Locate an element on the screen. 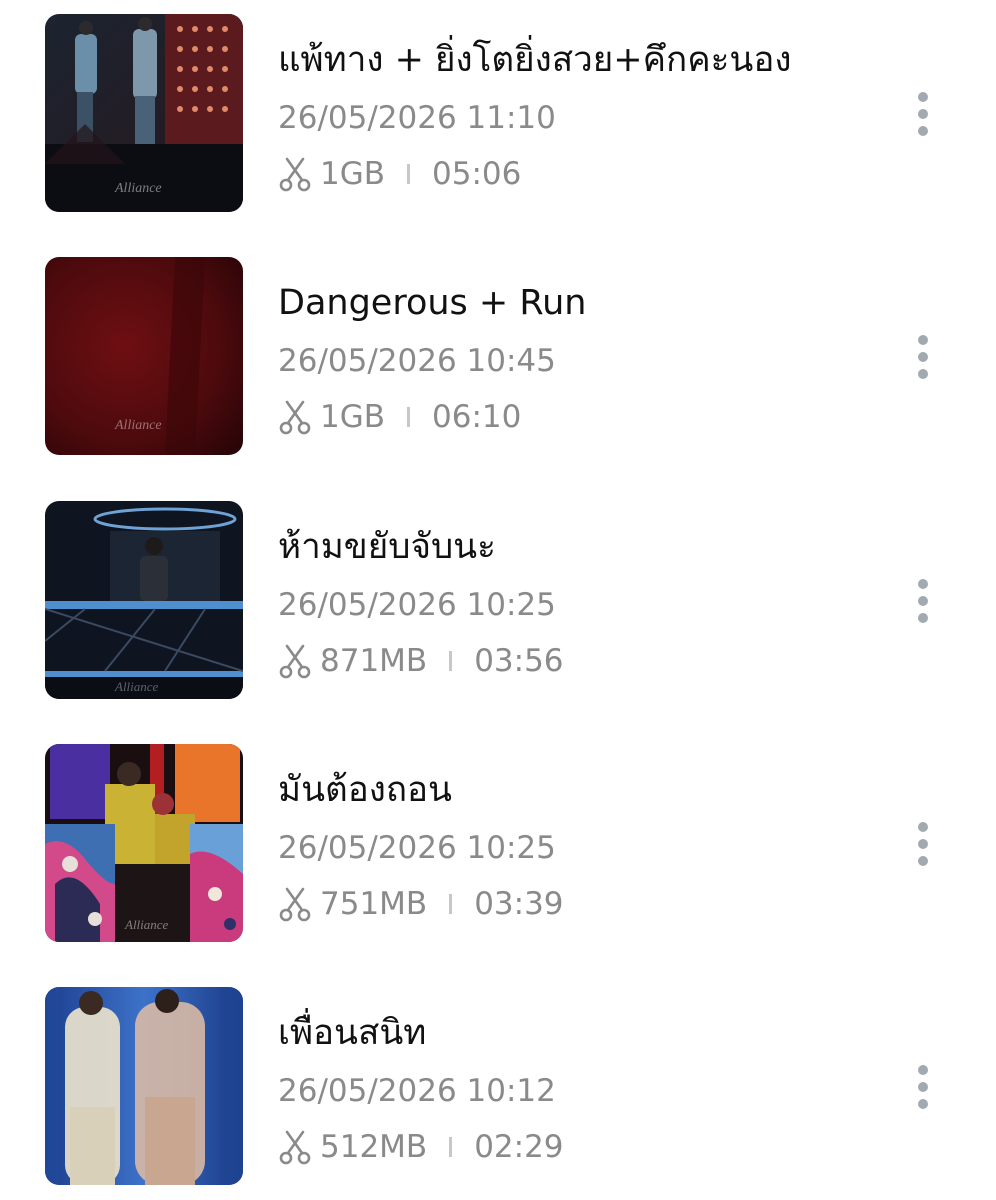  video-title: เพื่อนสนิท is located at coordinates (352, 1033).